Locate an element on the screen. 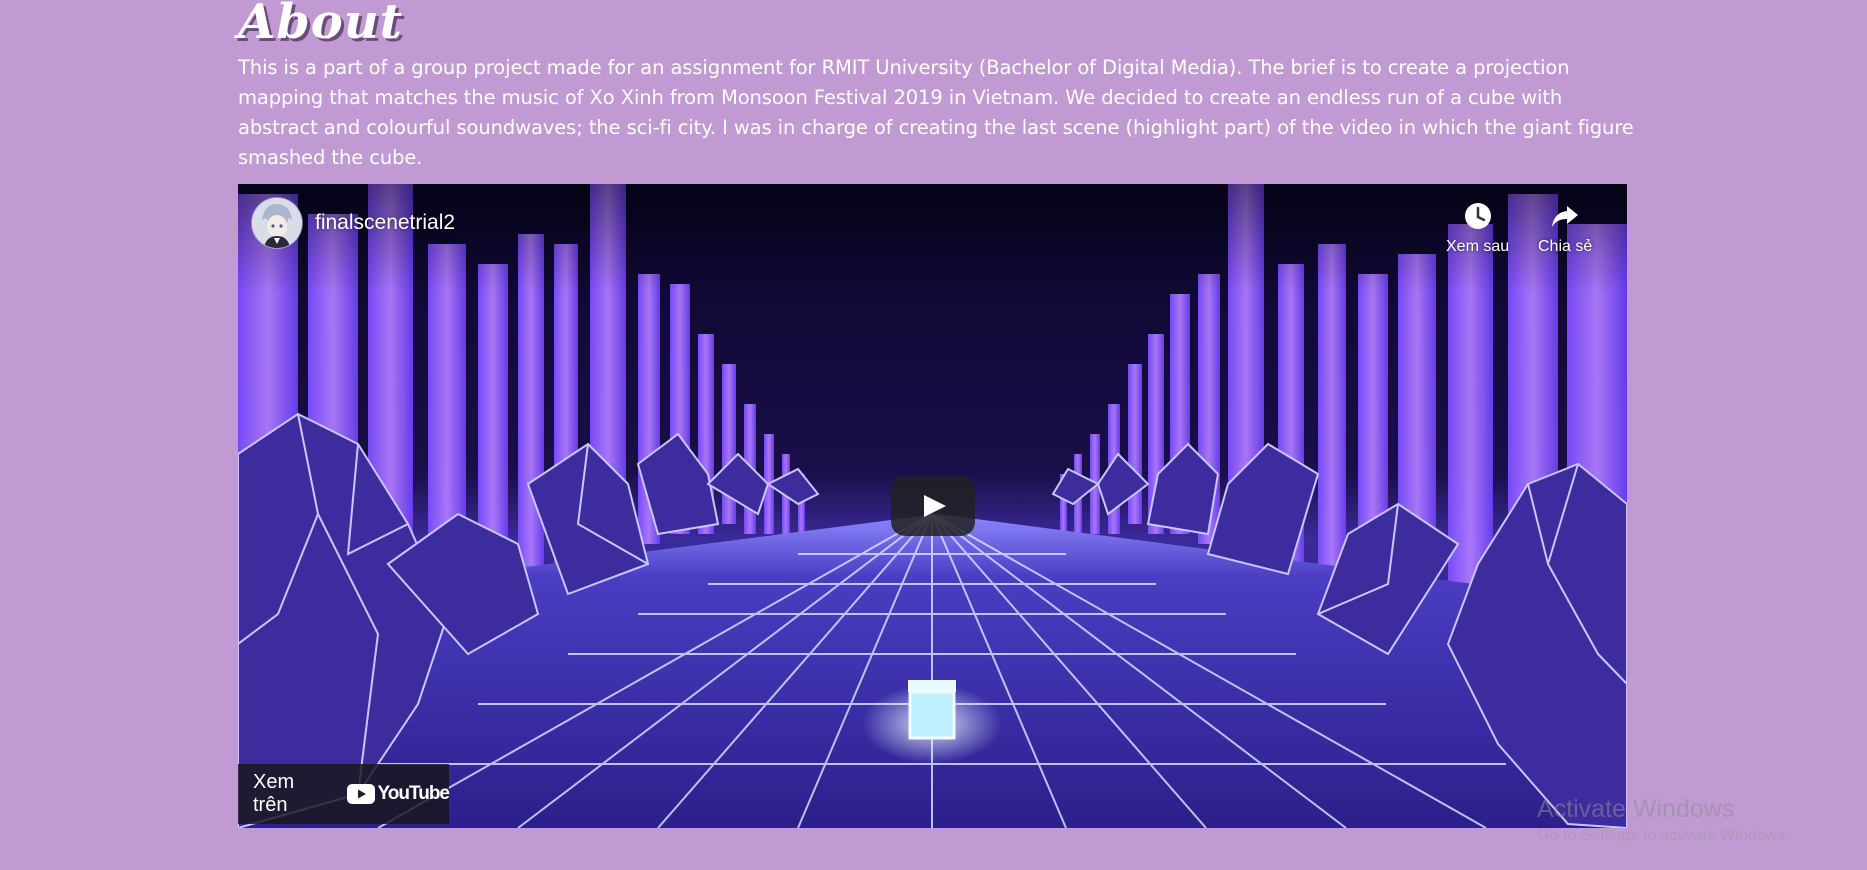 This screenshot has width=1867, height=870. share-label: Chia sẻ is located at coordinates (1565, 246).